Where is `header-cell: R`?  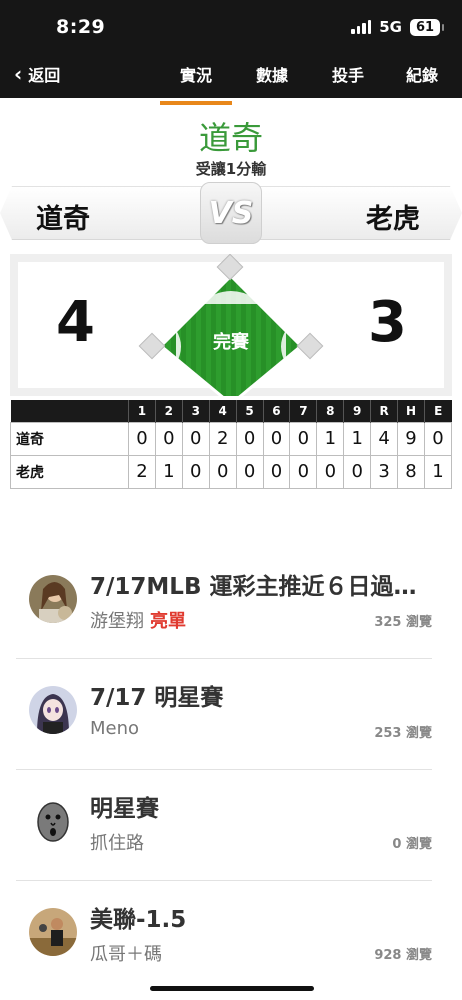 header-cell: R is located at coordinates (384, 411).